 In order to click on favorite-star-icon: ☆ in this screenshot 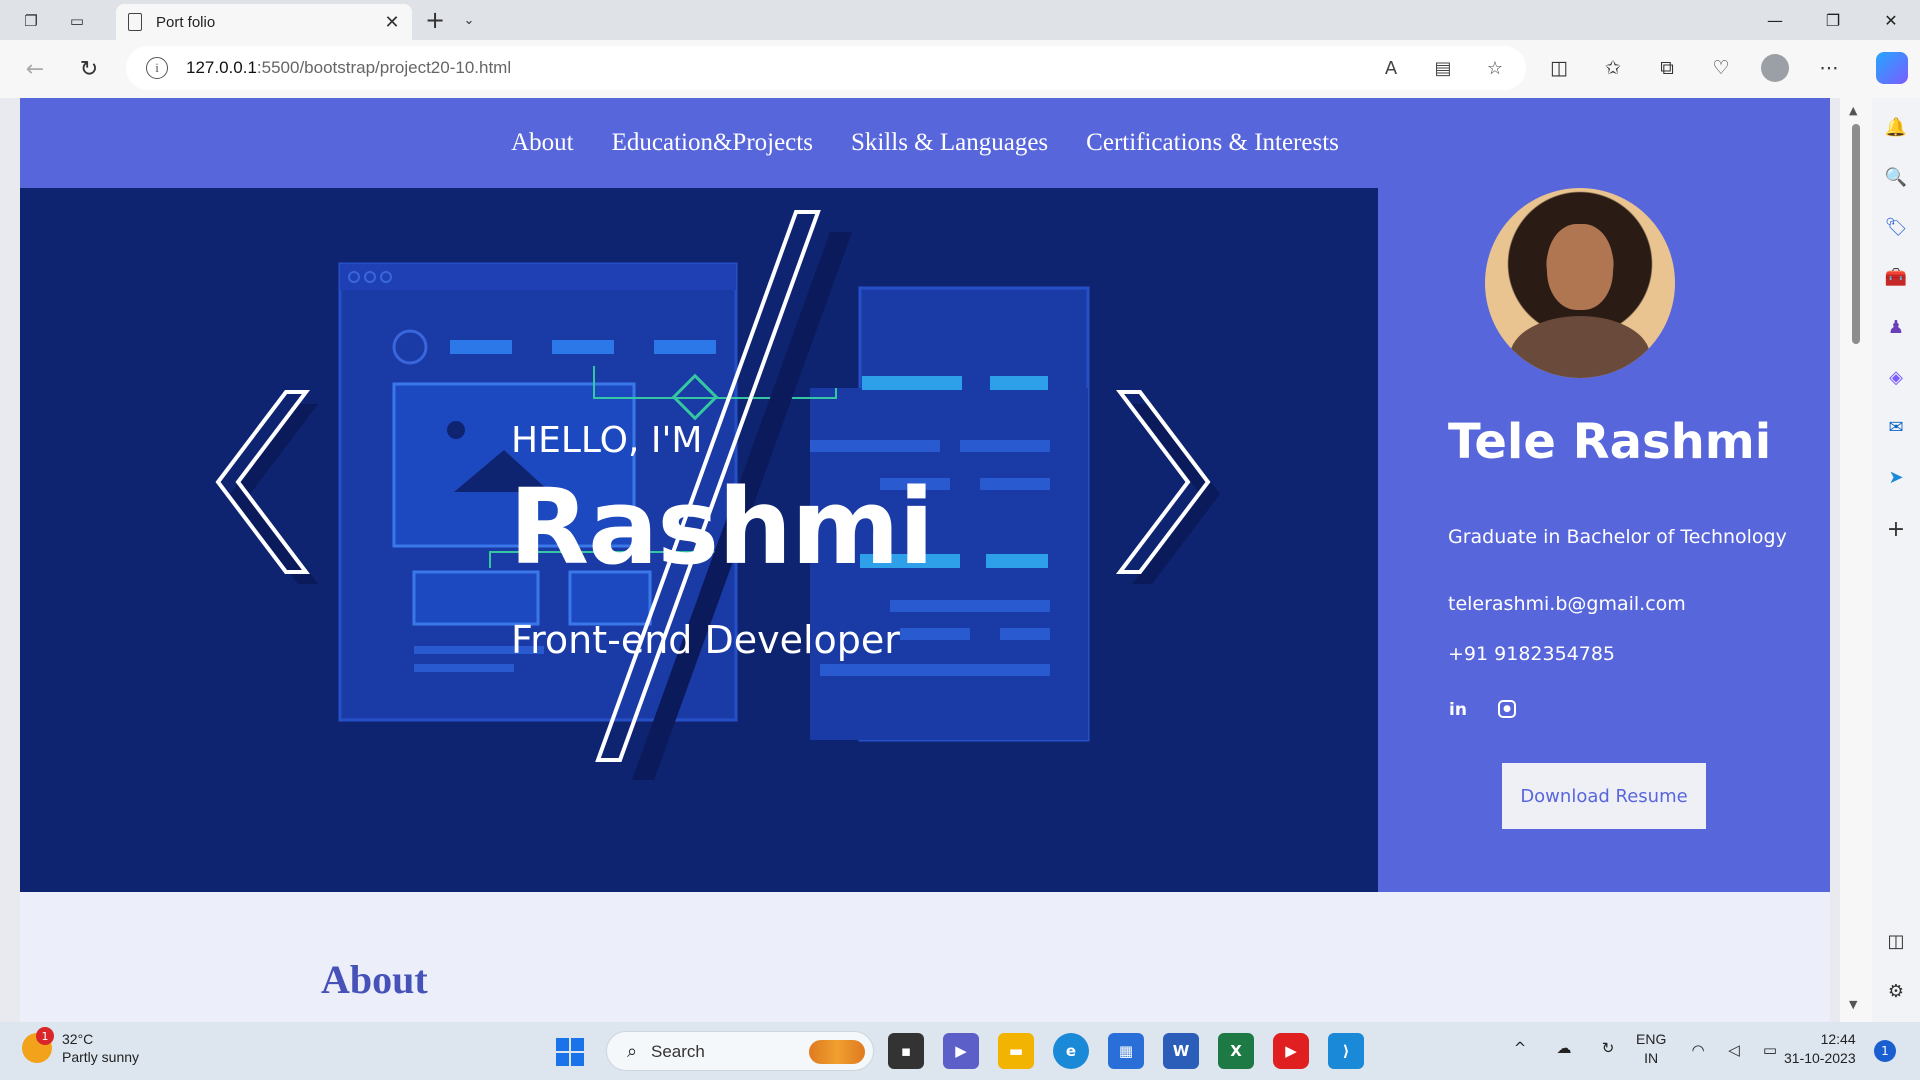, I will do `click(1495, 68)`.